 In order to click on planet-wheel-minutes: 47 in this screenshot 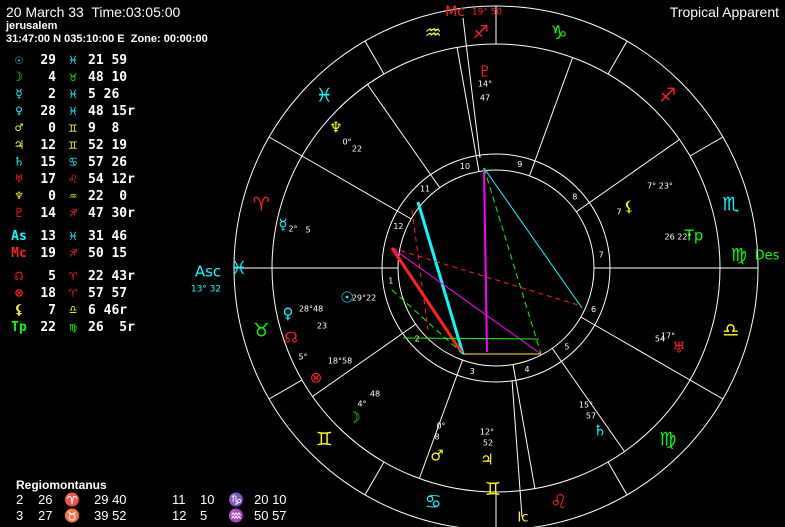, I will do `click(485, 98)`.